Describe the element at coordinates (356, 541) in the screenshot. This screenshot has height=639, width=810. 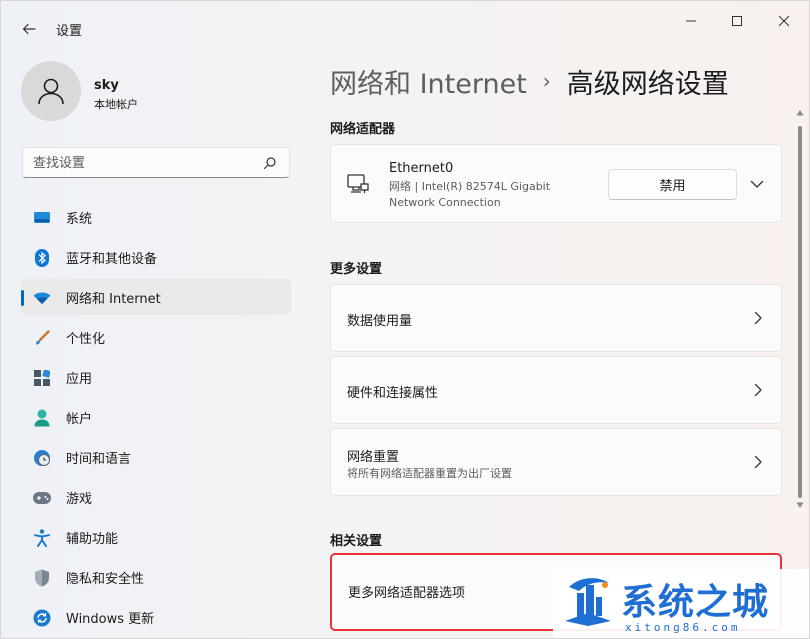
I see `section-title-related-settings: 相关设置` at that location.